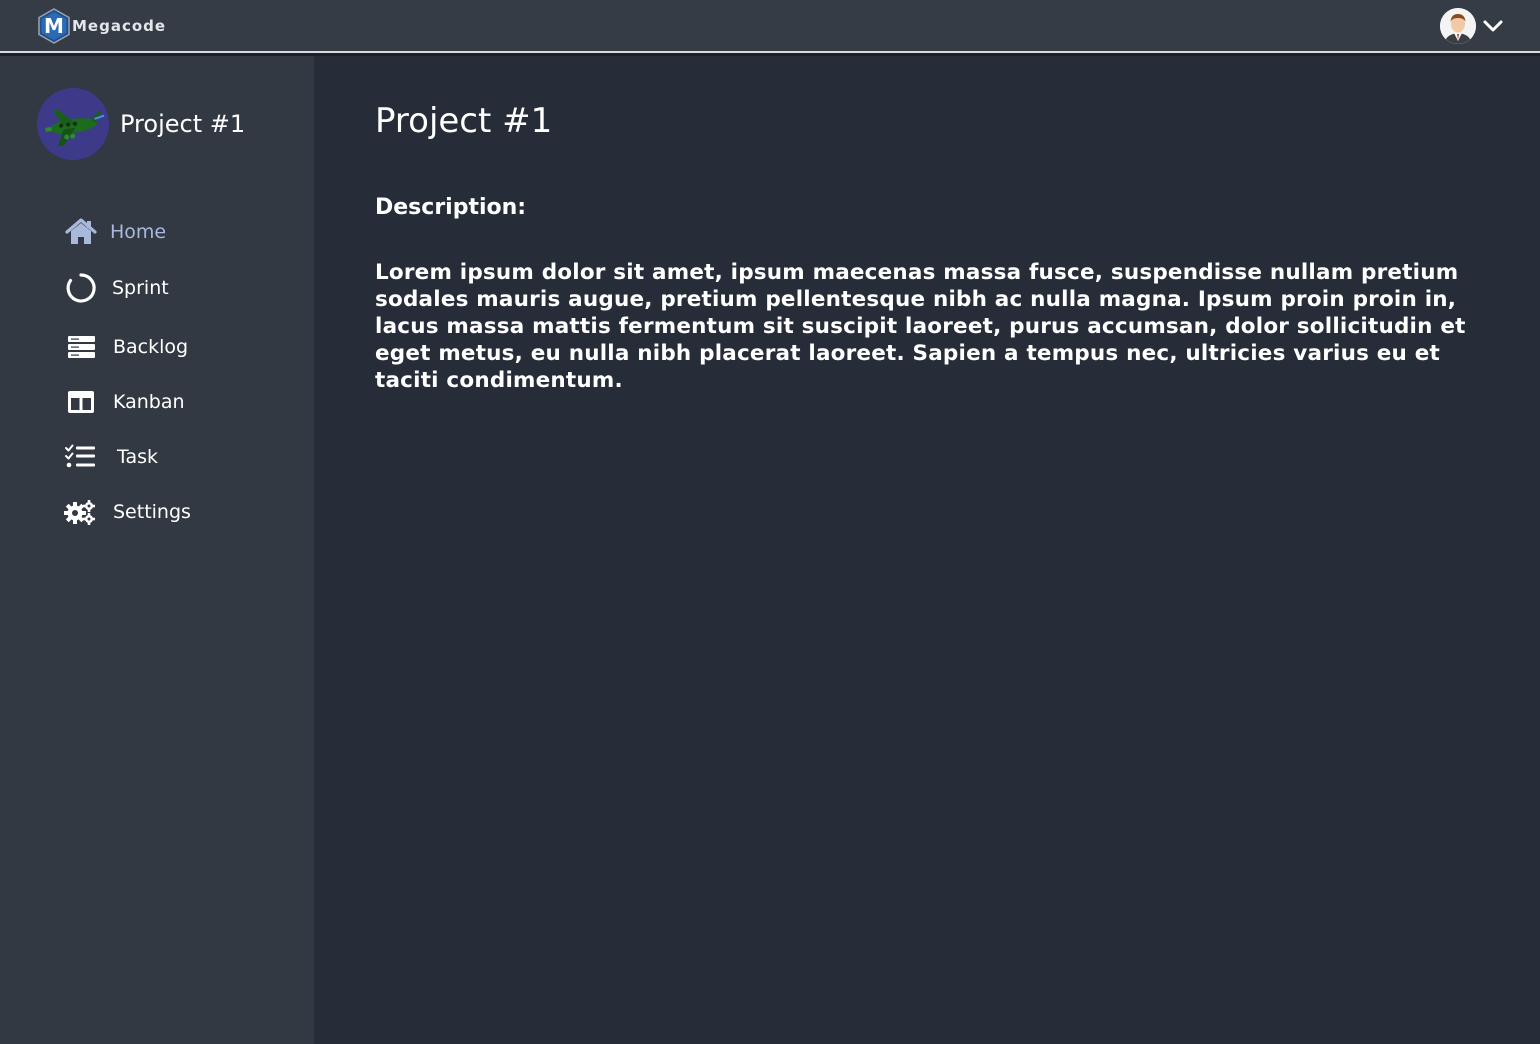  I want to click on kanban-icon, so click(81, 402).